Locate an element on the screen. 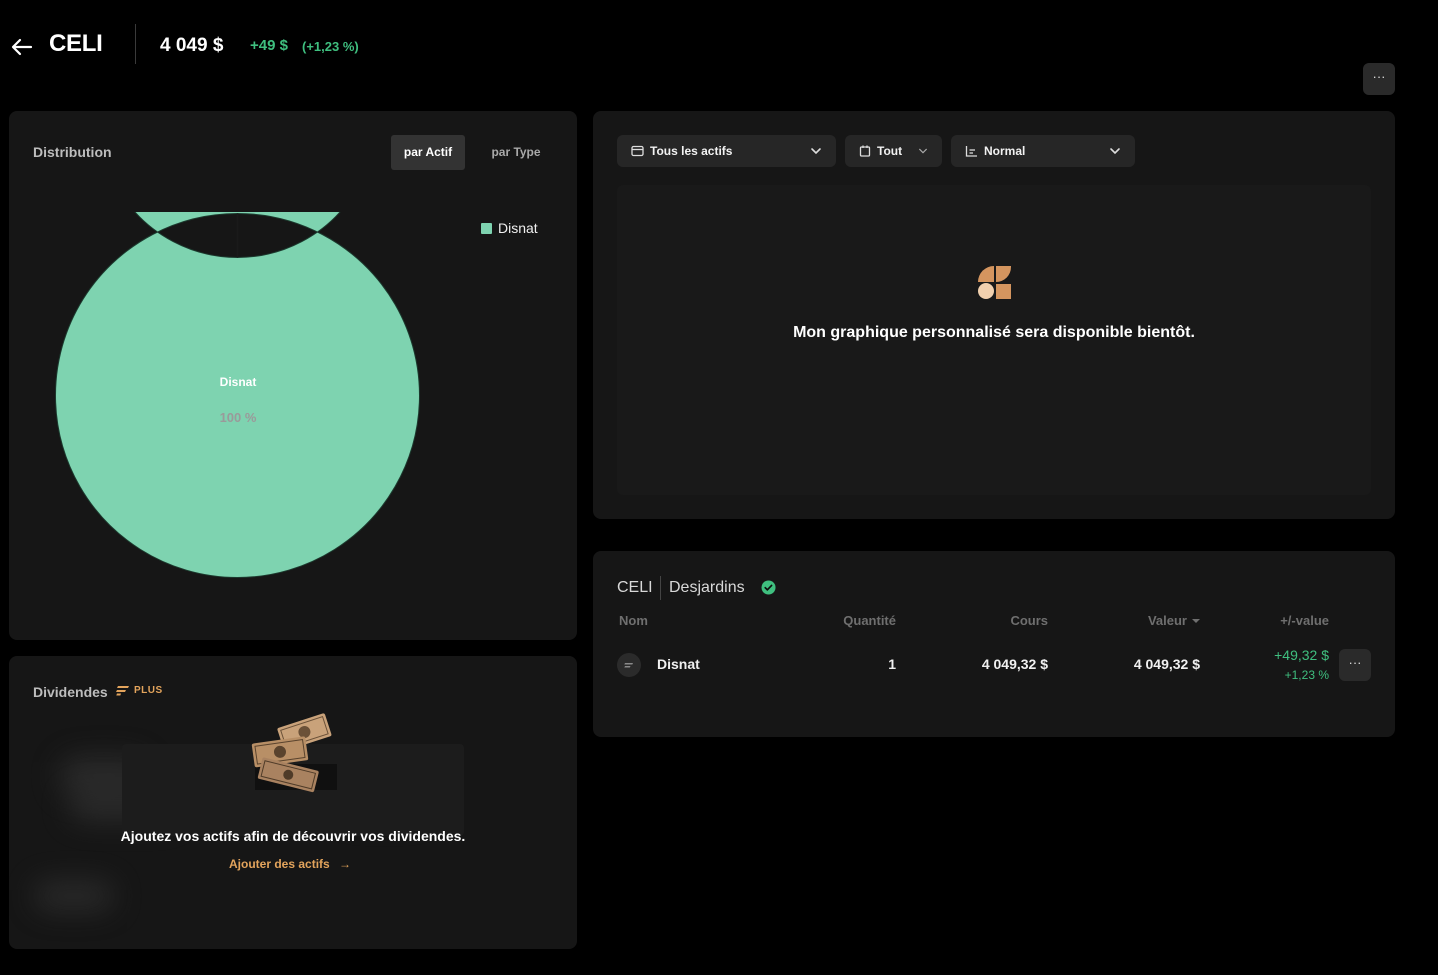 The width and height of the screenshot is (1438, 975). holdings-institution-label: Desjardins is located at coordinates (707, 587).